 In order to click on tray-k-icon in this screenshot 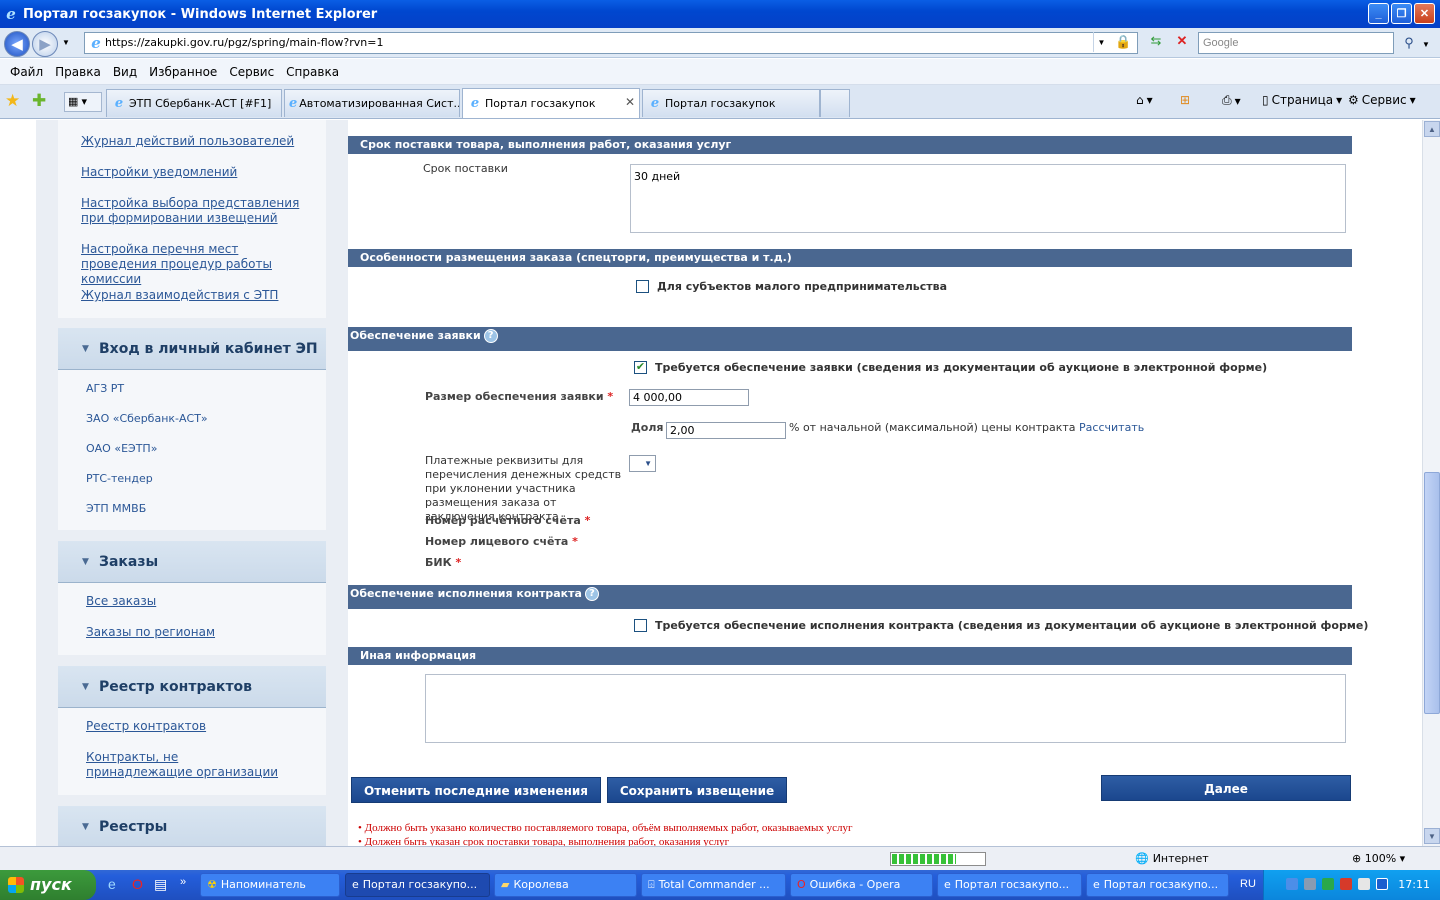, I will do `click(1346, 884)`.